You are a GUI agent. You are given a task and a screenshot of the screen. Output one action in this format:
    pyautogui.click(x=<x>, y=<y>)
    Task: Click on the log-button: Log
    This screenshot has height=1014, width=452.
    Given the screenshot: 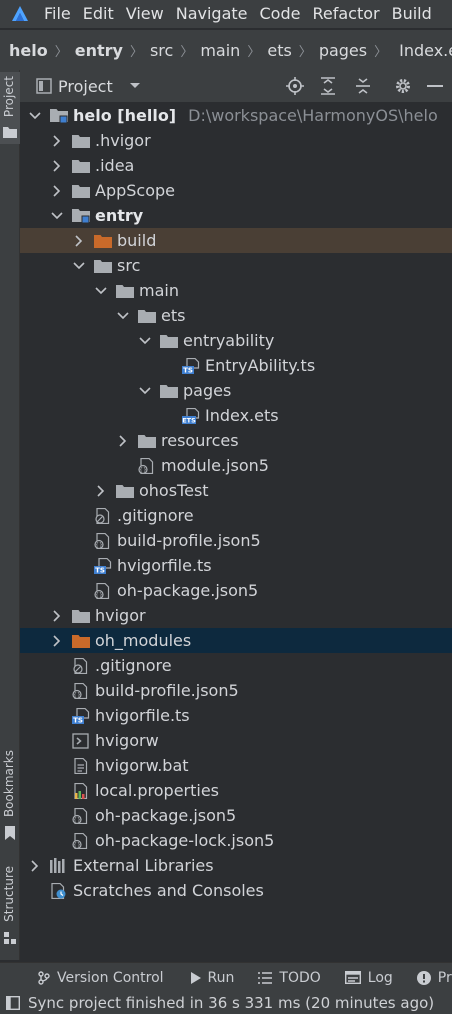 What is the action you would take?
    pyautogui.click(x=368, y=978)
    